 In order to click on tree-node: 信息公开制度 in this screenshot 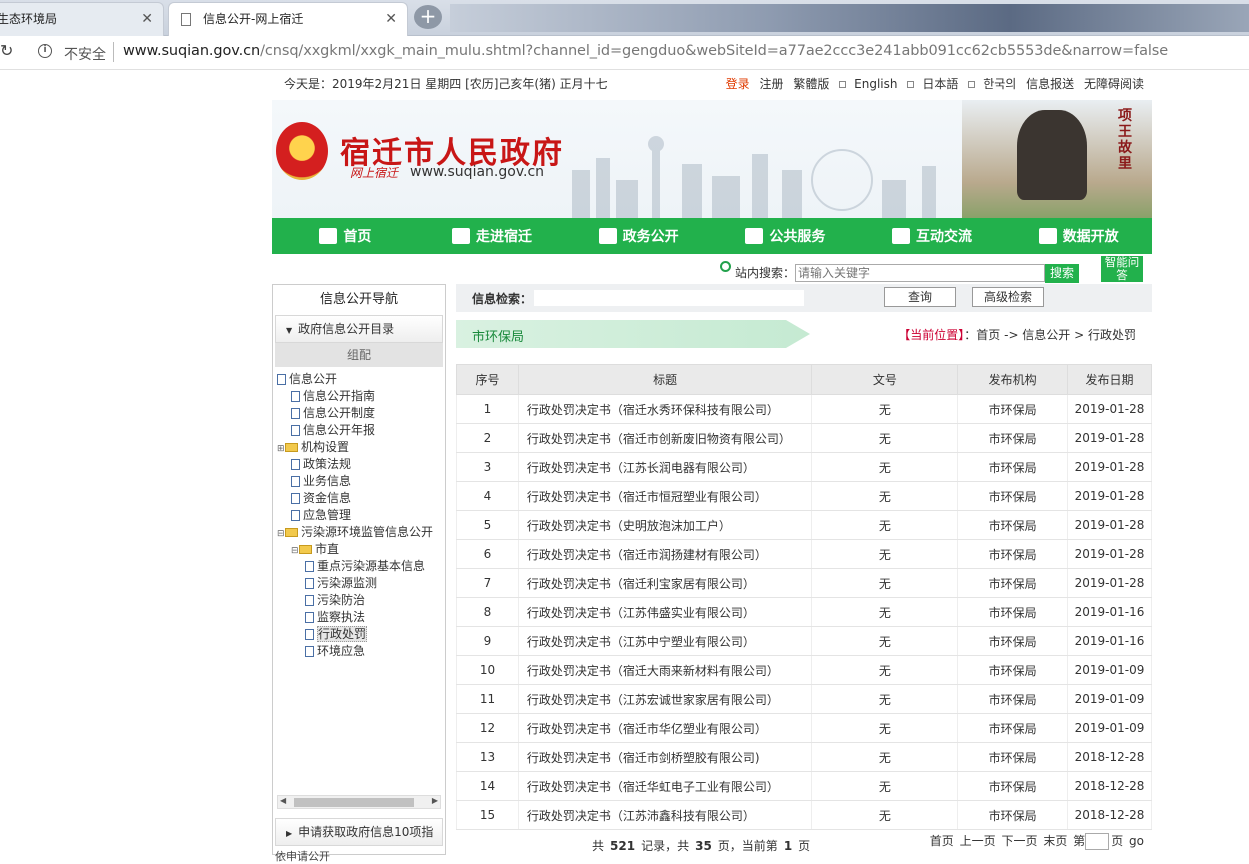, I will do `click(360, 413)`.